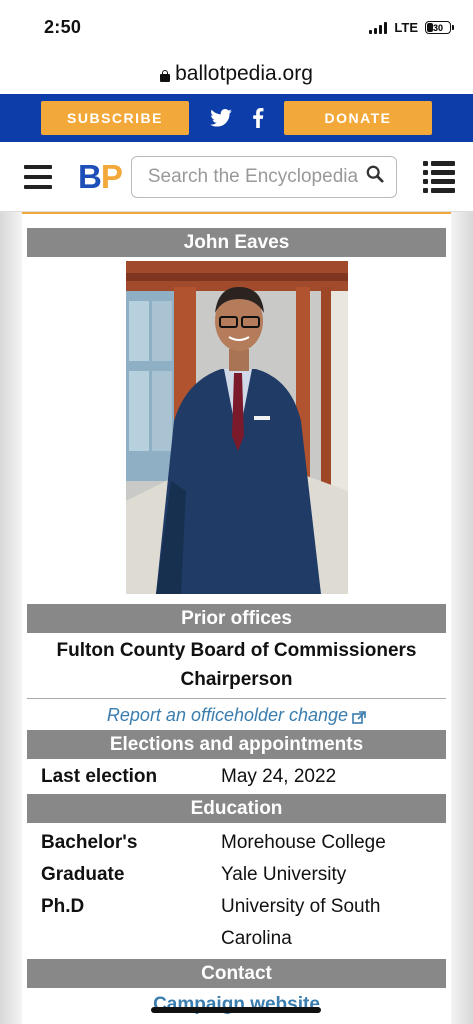 The height and width of the screenshot is (1024, 473). I want to click on facebook-icon, so click(258, 118).